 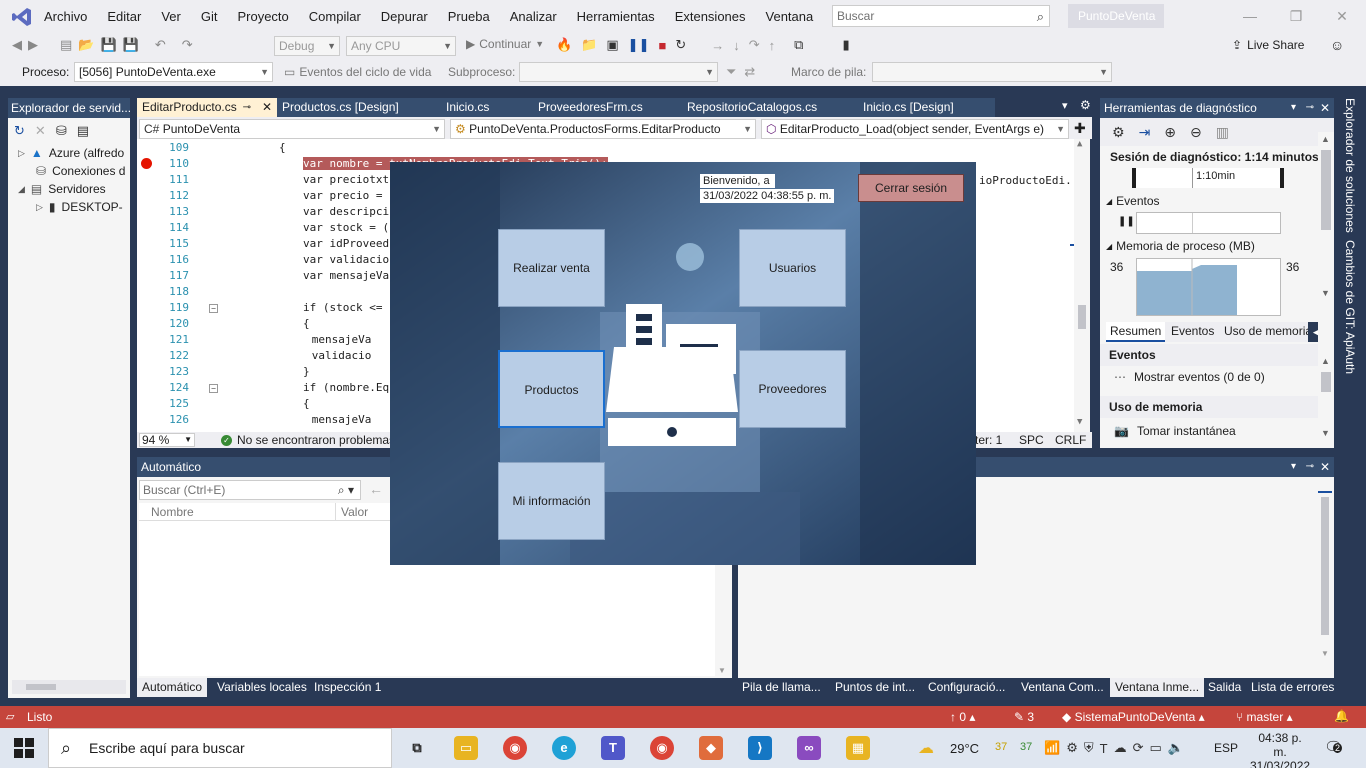 What do you see at coordinates (1126, 221) in the screenshot?
I see `pause-icon: ❚❚` at bounding box center [1126, 221].